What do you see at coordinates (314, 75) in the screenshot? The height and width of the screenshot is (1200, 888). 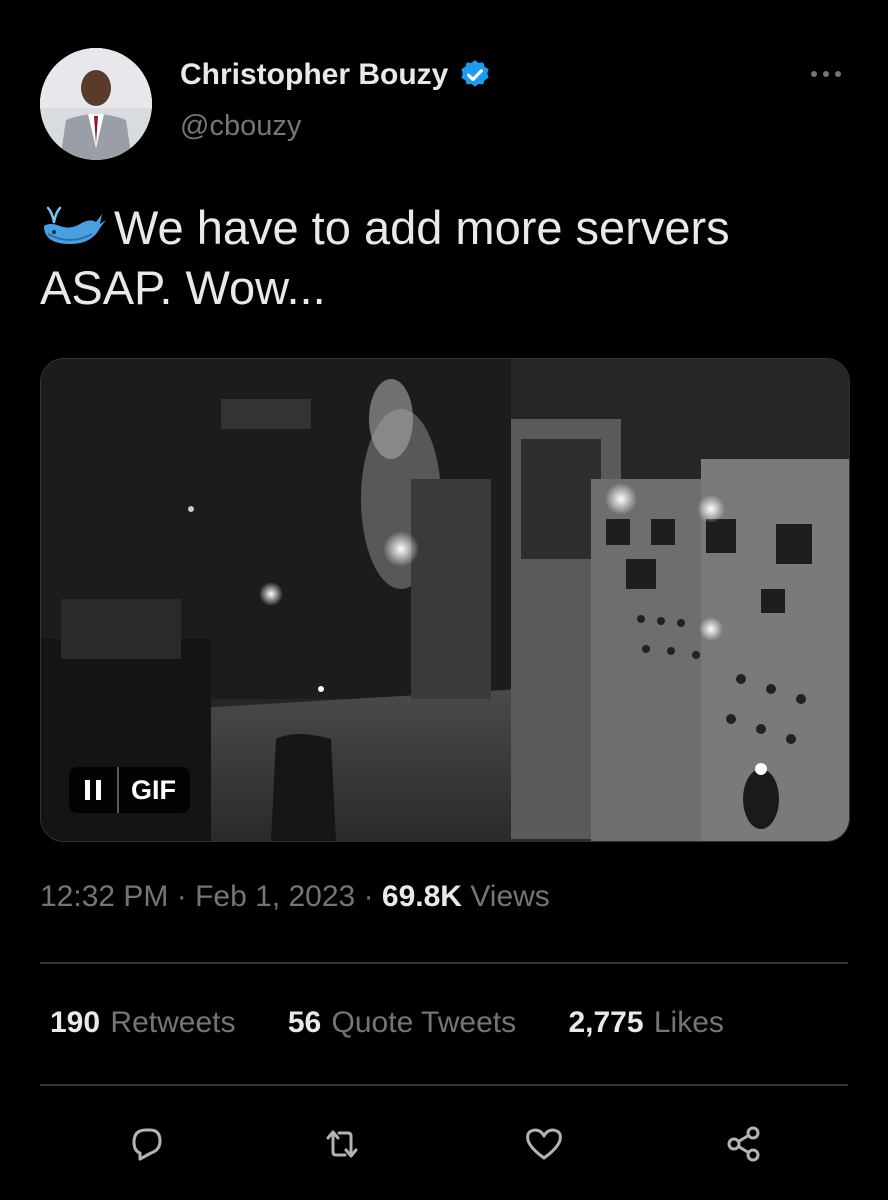 I see `display-name: Christopher Bouzy` at bounding box center [314, 75].